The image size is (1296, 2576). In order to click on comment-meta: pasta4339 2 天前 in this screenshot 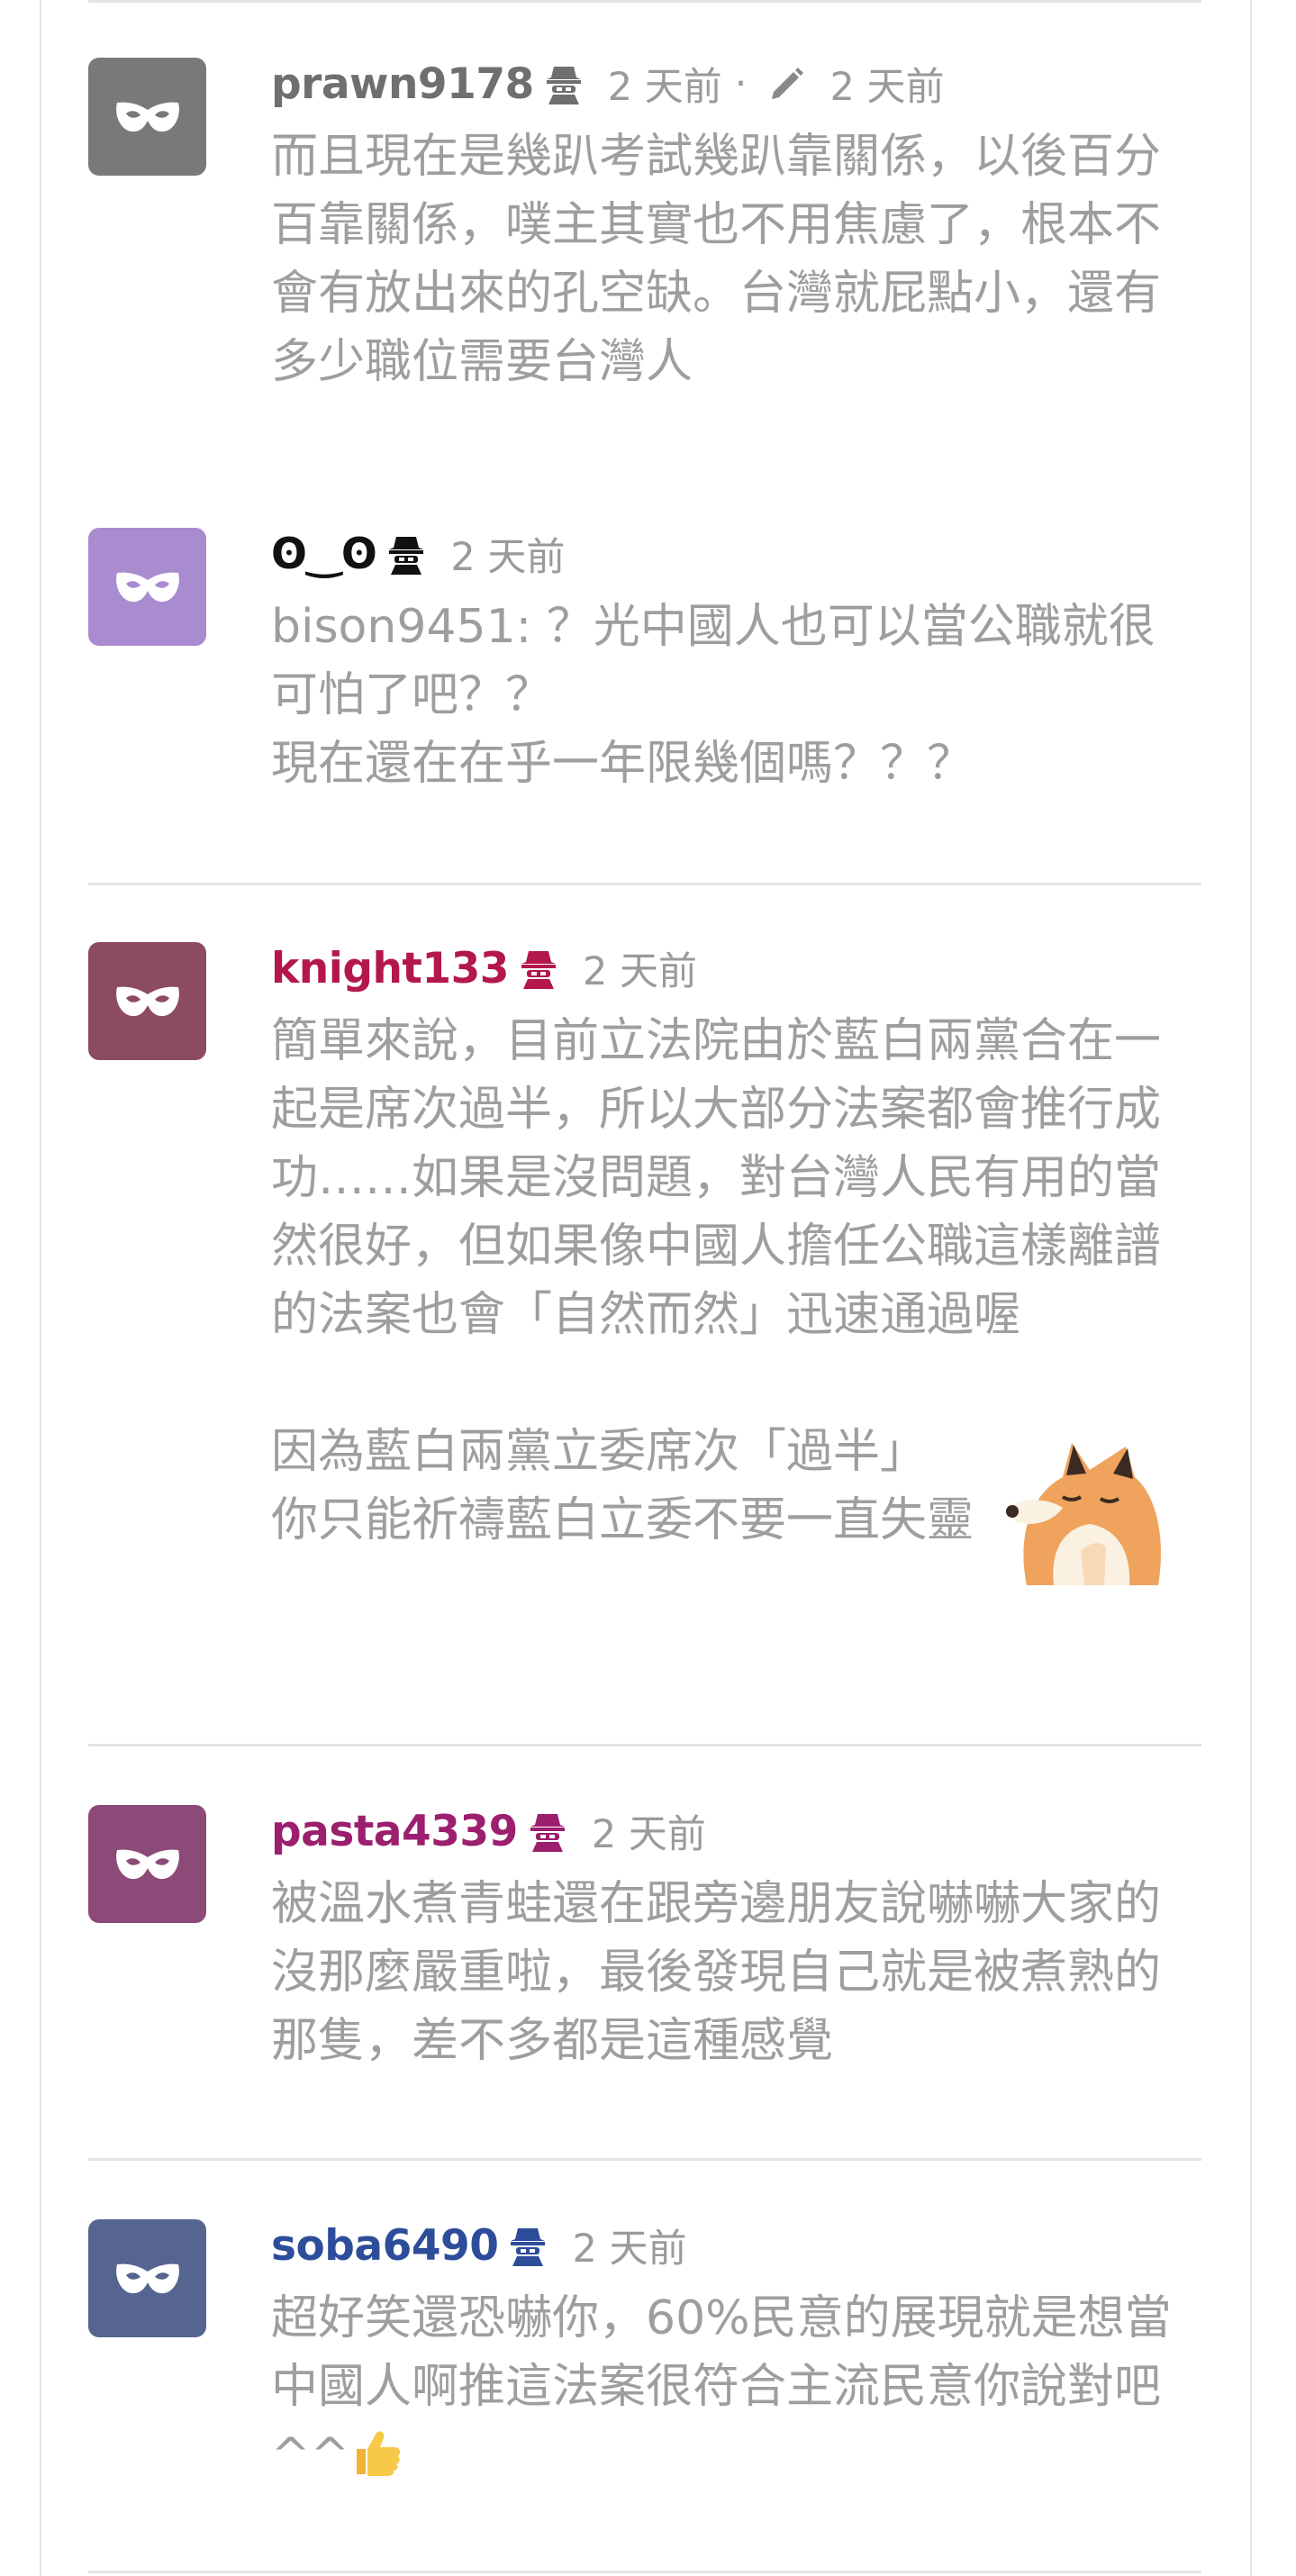, I will do `click(735, 1831)`.